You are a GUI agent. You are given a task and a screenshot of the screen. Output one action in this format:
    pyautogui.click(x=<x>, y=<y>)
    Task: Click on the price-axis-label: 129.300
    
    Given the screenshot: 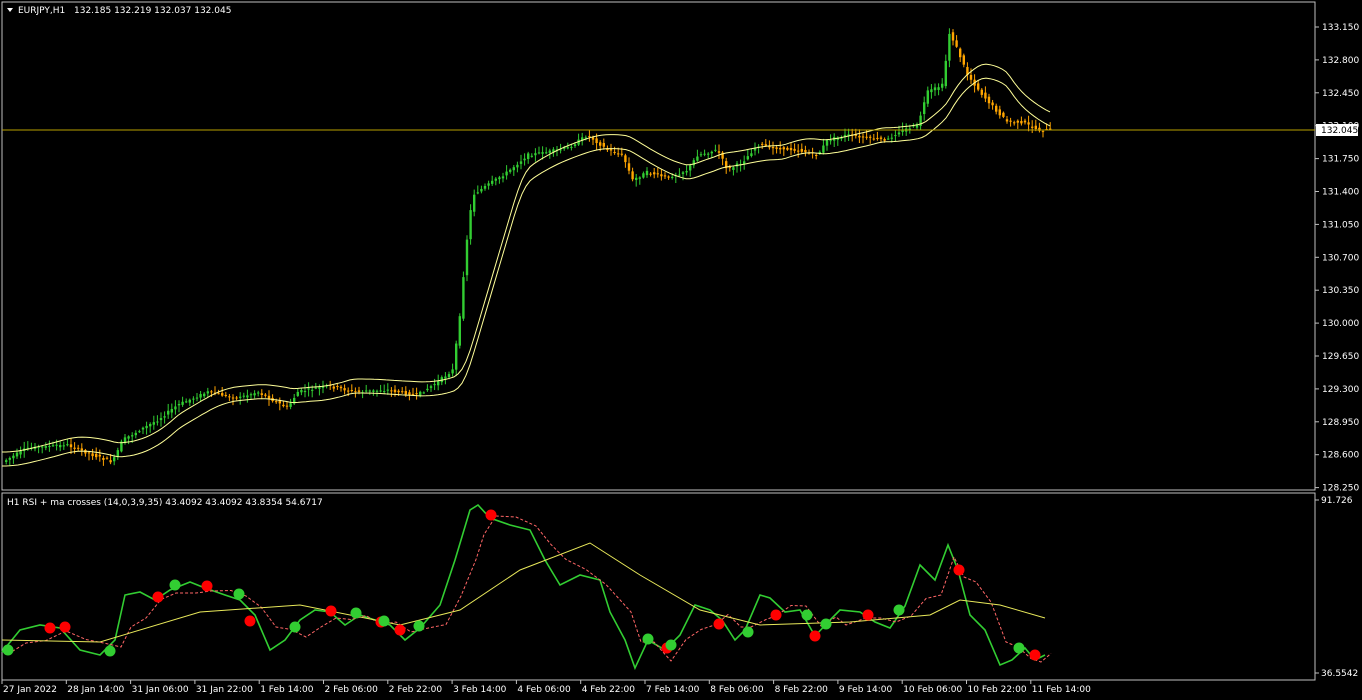 What is the action you would take?
    pyautogui.click(x=1340, y=390)
    